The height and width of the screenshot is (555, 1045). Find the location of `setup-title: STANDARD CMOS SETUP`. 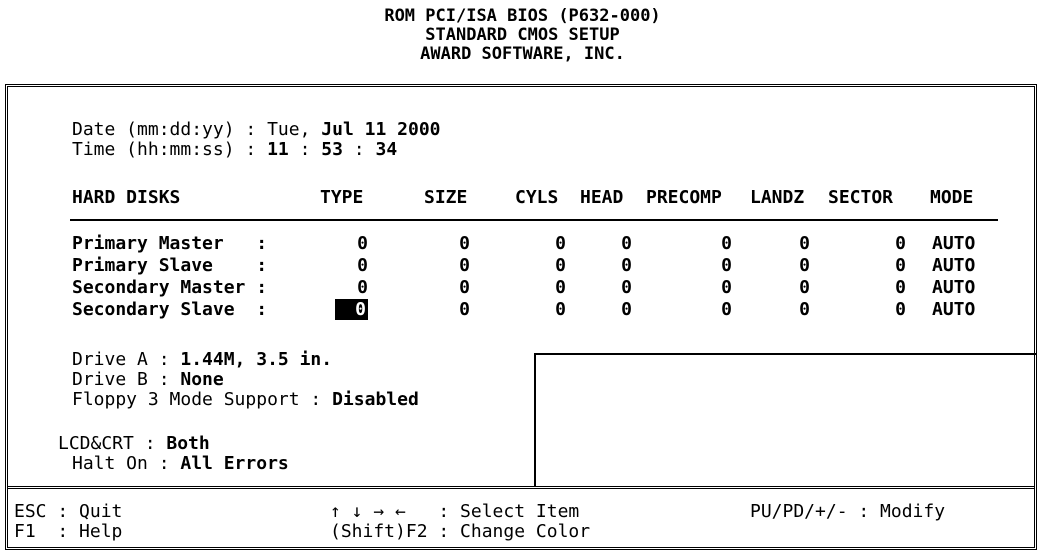

setup-title: STANDARD CMOS SETUP is located at coordinates (522, 35).